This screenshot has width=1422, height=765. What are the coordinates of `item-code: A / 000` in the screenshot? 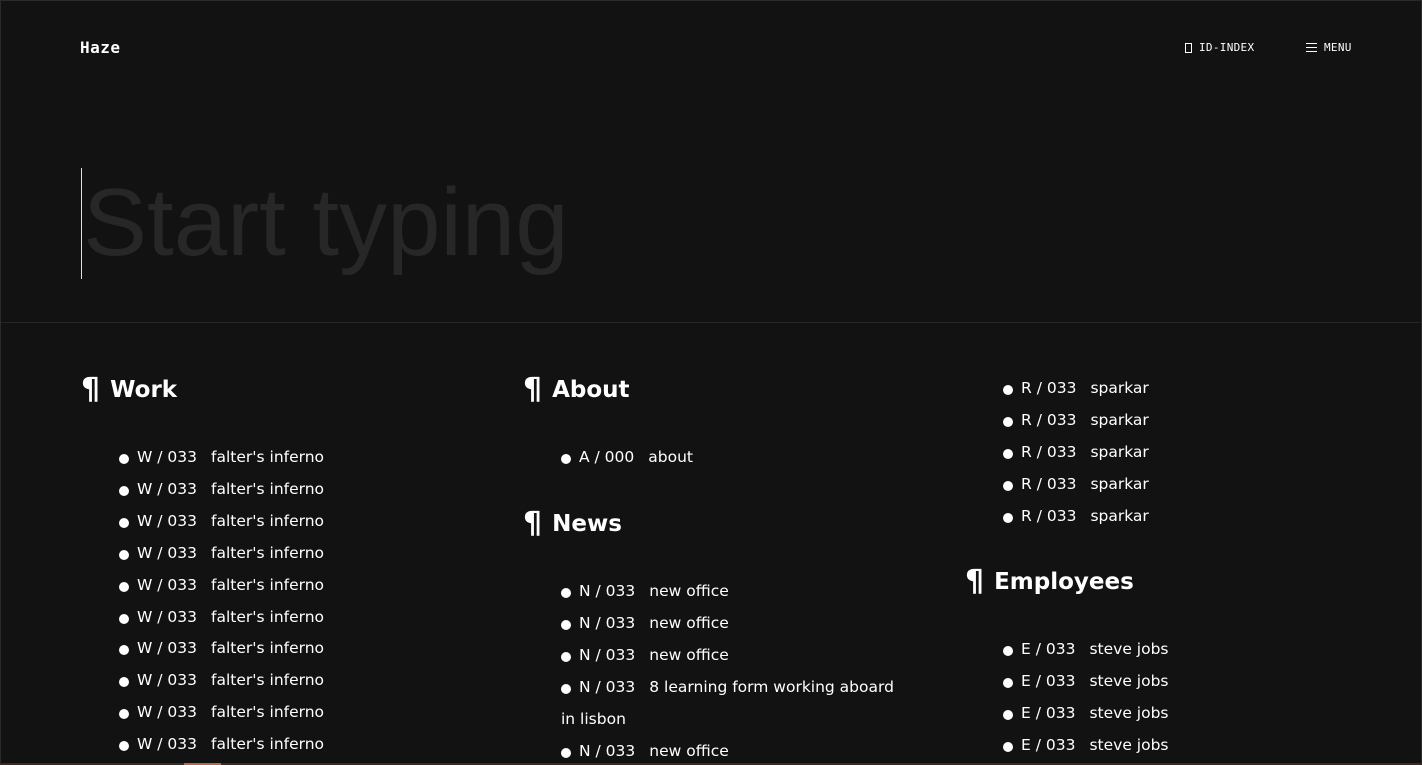 It's located at (607, 457).